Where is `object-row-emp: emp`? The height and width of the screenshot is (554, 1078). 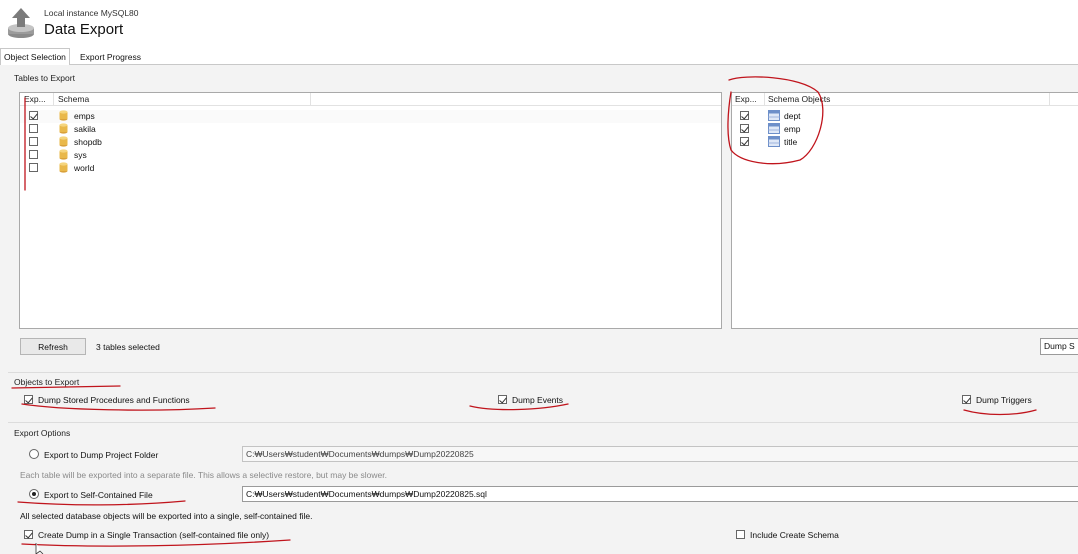
object-row-emp: emp is located at coordinates (905, 129).